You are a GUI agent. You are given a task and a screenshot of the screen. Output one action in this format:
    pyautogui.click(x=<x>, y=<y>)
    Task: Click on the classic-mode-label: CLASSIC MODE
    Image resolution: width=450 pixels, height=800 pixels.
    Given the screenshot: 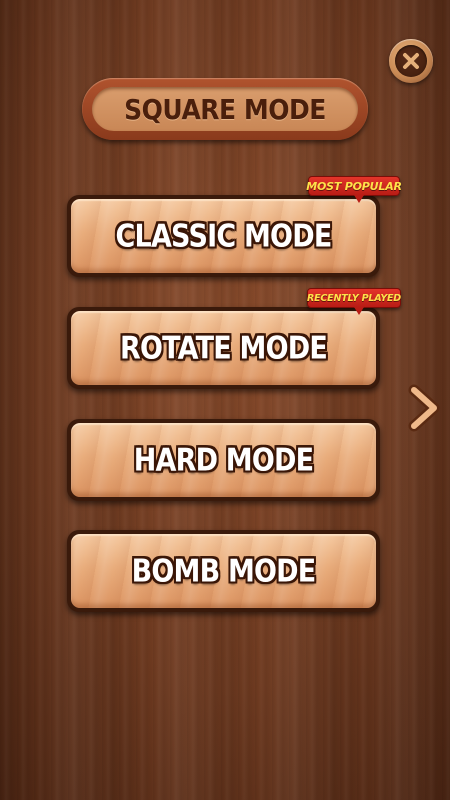 What is the action you would take?
    pyautogui.click(x=224, y=236)
    